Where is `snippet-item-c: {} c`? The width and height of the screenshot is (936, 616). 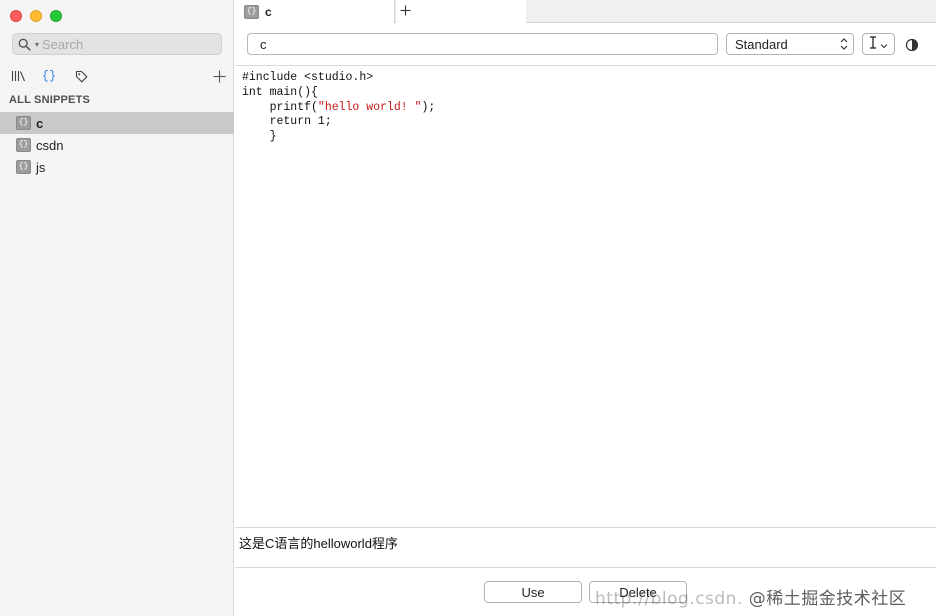
snippet-item-c: {} c is located at coordinates (117, 123).